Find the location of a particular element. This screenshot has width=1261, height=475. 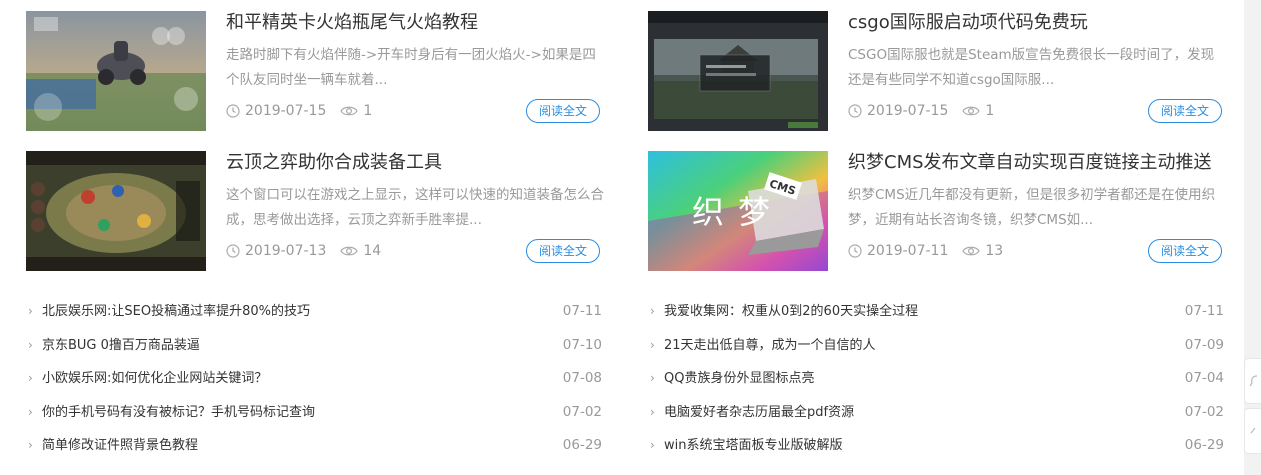

list-item-title: 我爱收集网：权重从0到2的60天实操全过程 is located at coordinates (899, 312).